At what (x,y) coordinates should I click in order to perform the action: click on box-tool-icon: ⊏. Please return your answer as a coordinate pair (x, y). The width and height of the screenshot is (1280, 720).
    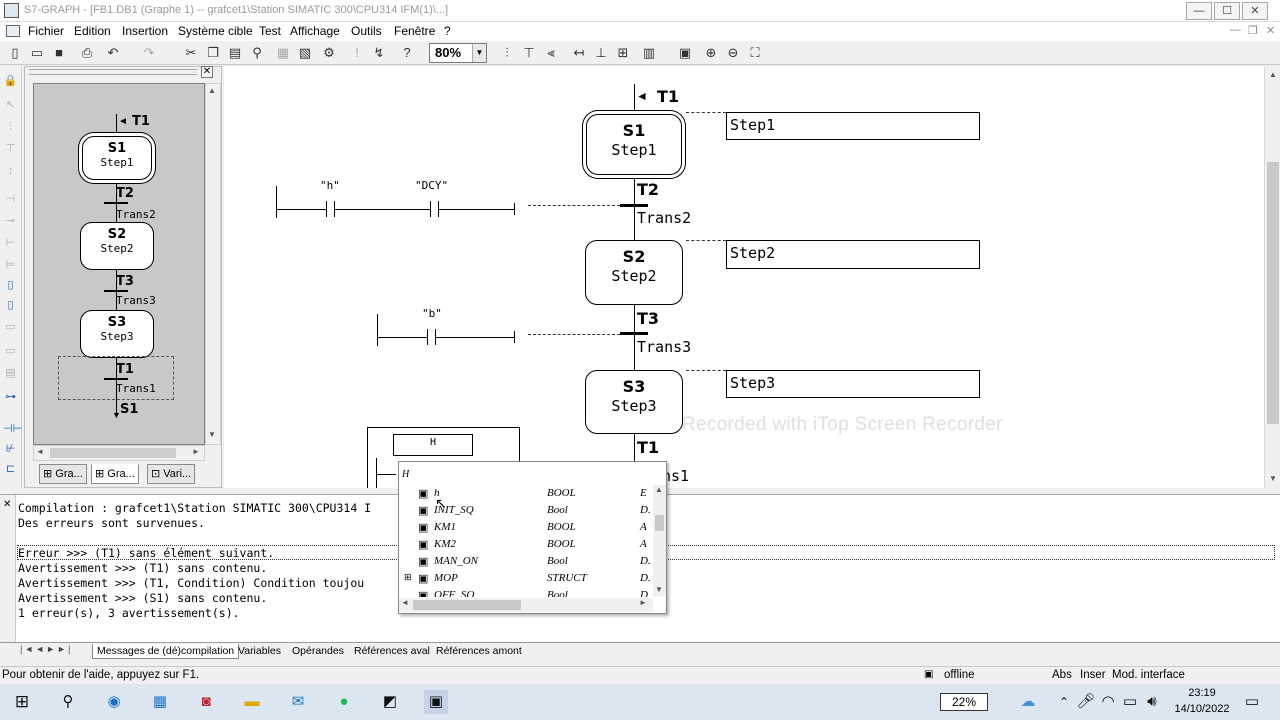
    Looking at the image, I should click on (10, 469).